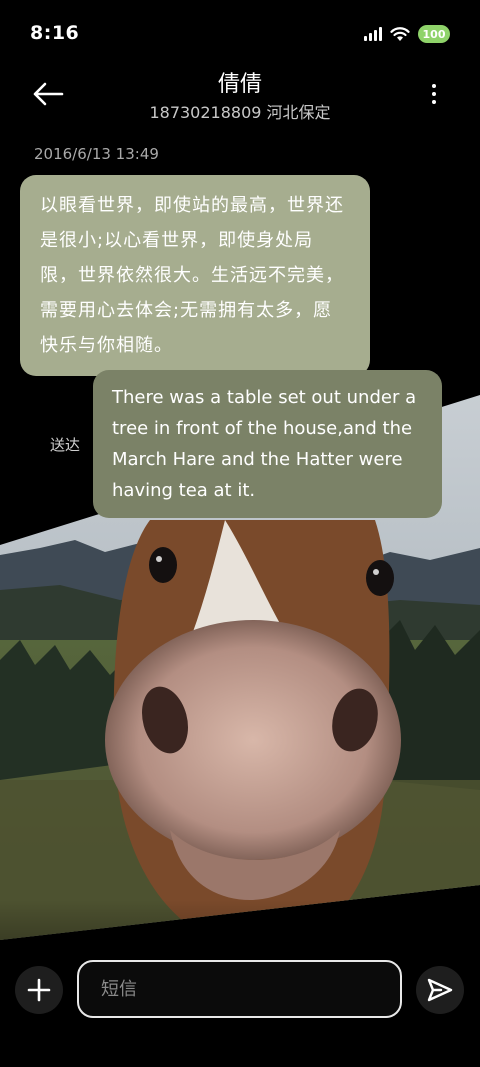 The image size is (480, 1067). What do you see at coordinates (434, 94) in the screenshot?
I see `more-options-button` at bounding box center [434, 94].